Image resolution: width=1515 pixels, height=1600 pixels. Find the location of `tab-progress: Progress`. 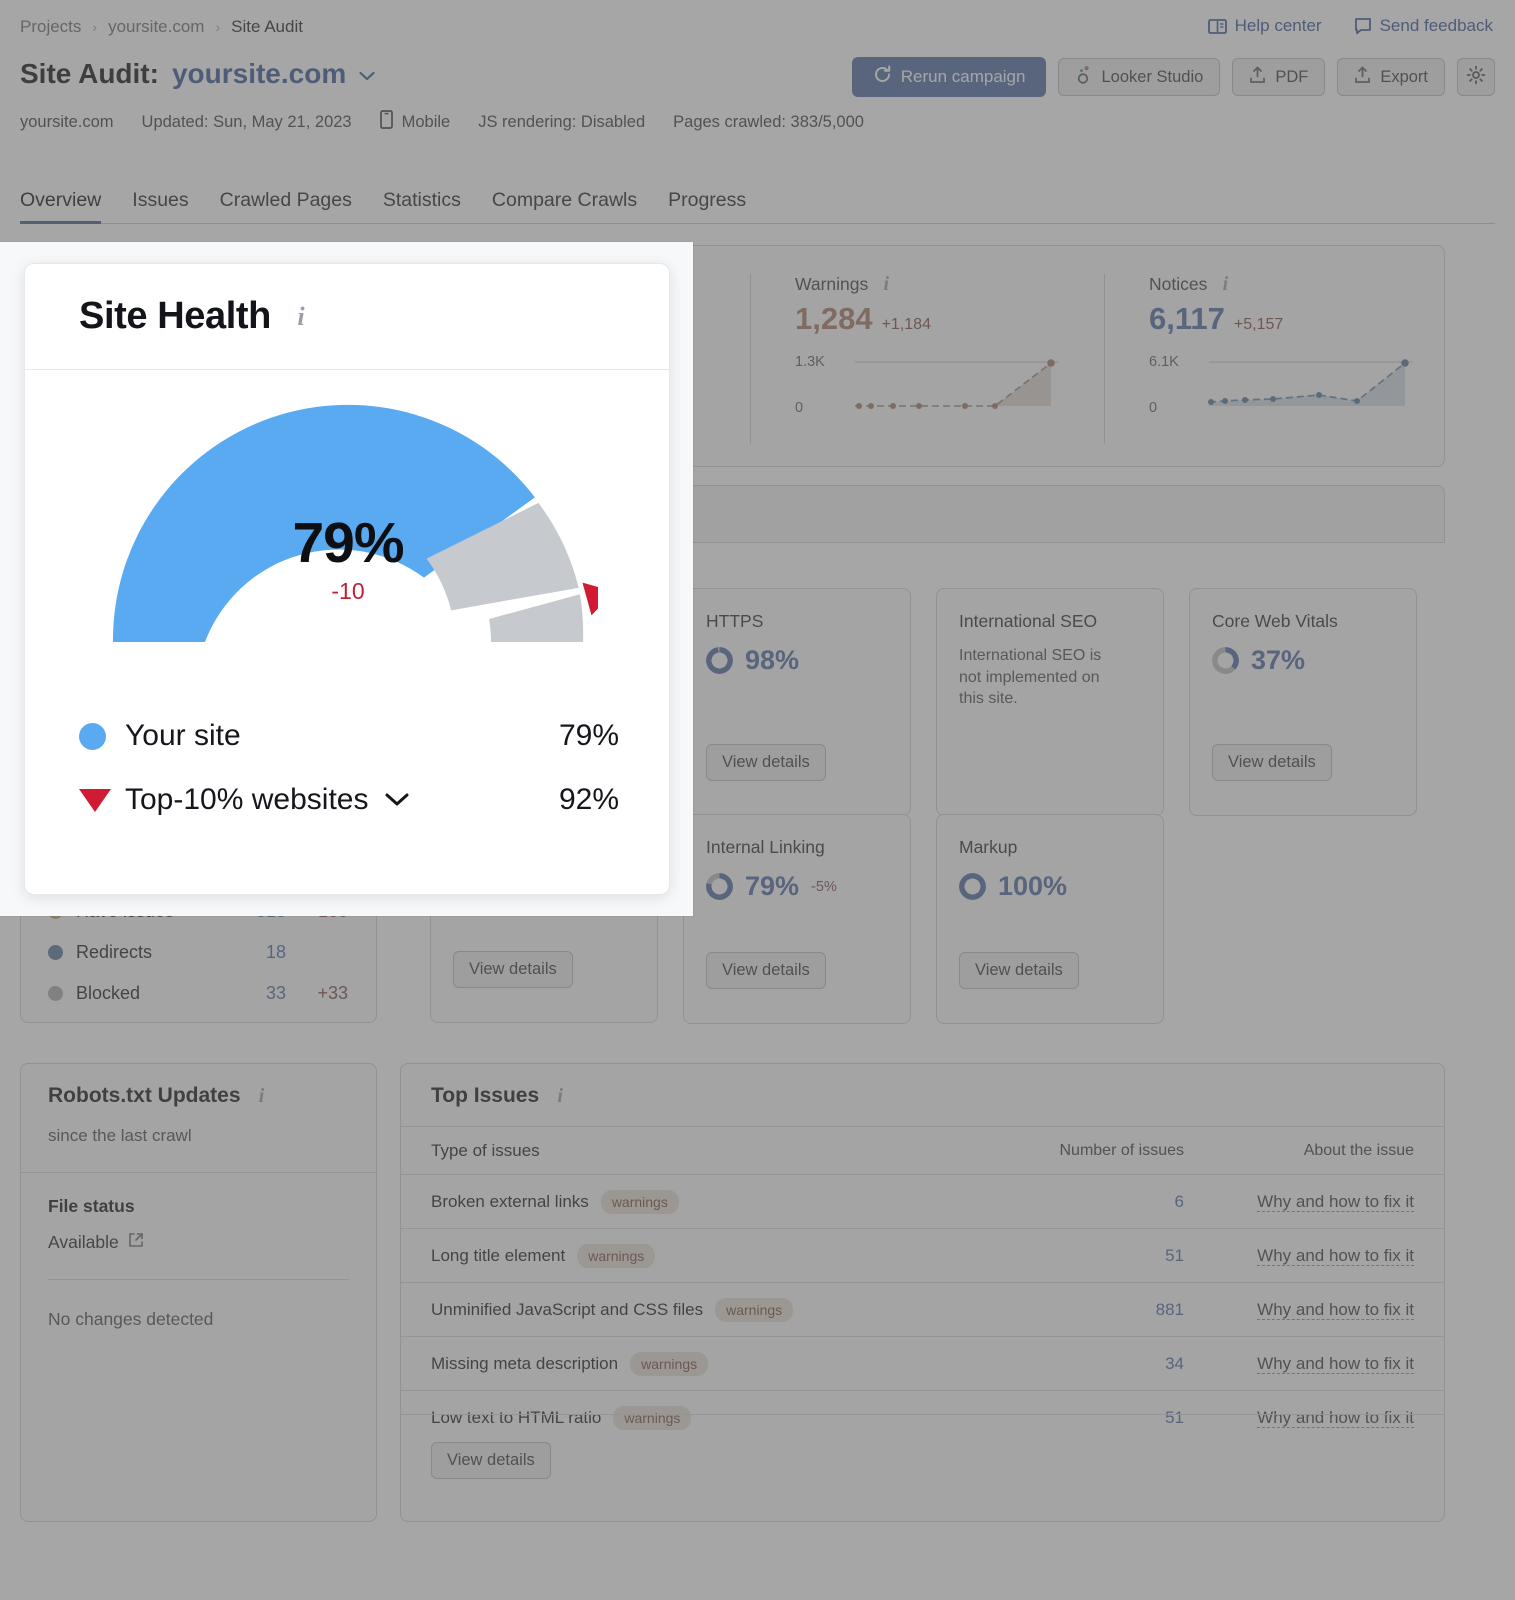

tab-progress: Progress is located at coordinates (707, 206).